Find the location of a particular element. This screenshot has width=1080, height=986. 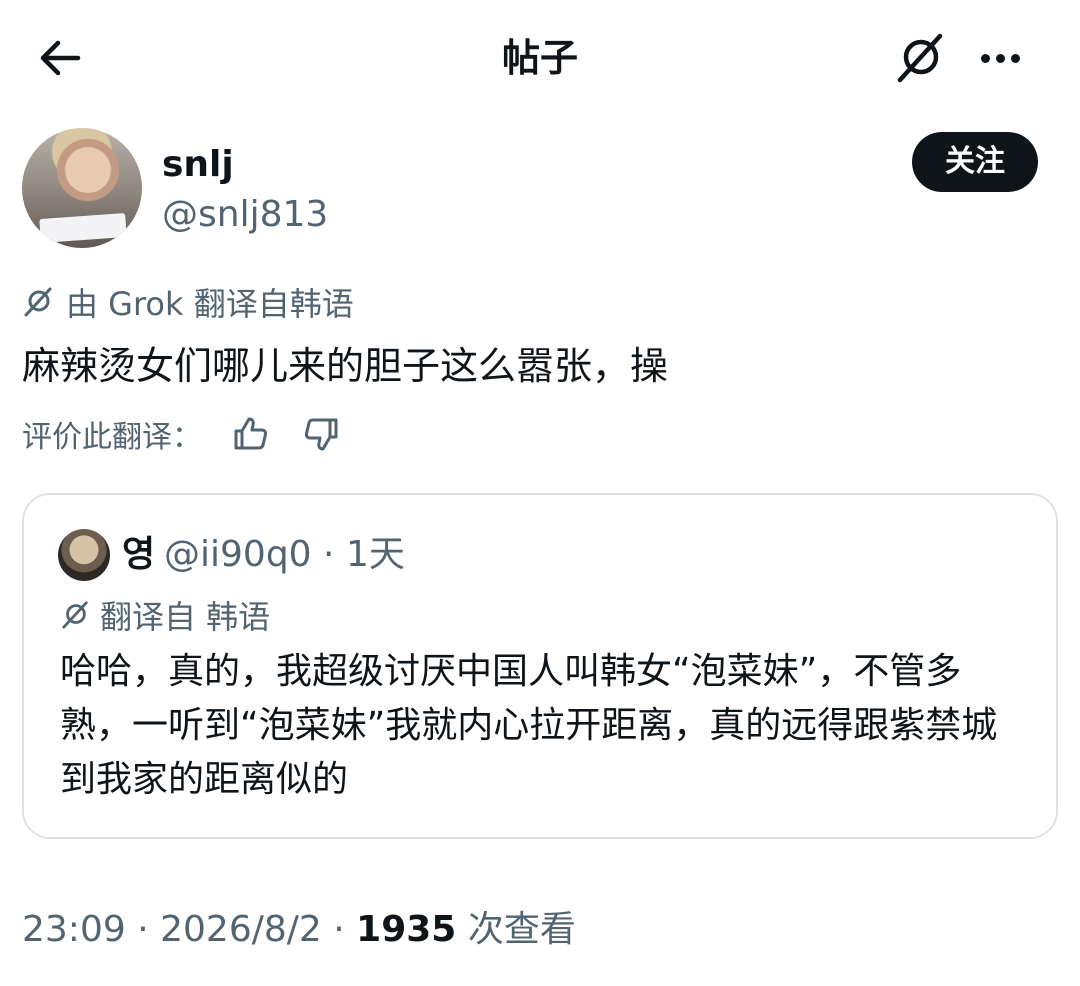

view-count: 1935 is located at coordinates (406, 929).